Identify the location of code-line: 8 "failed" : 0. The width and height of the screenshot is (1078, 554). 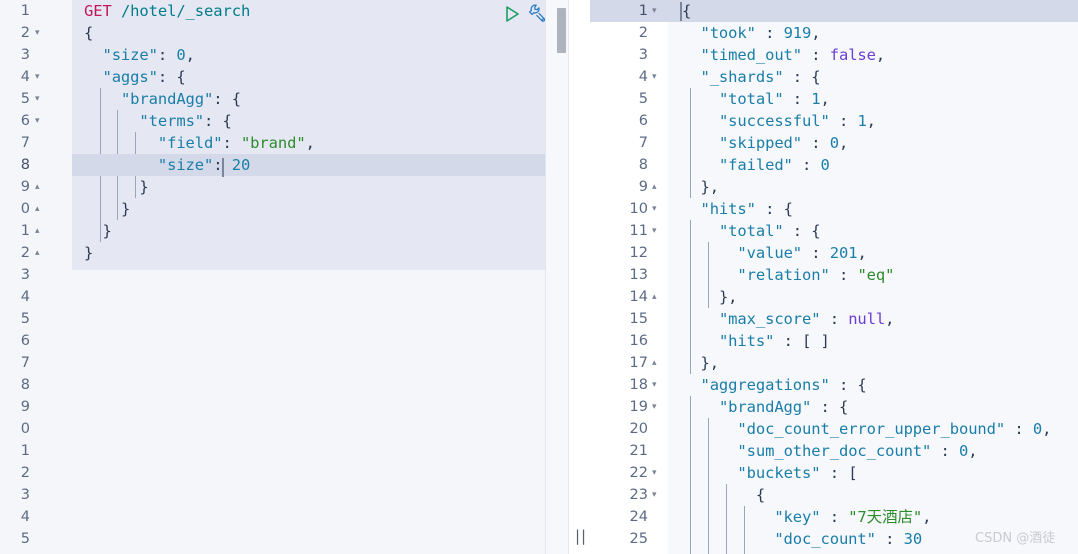
(834, 165).